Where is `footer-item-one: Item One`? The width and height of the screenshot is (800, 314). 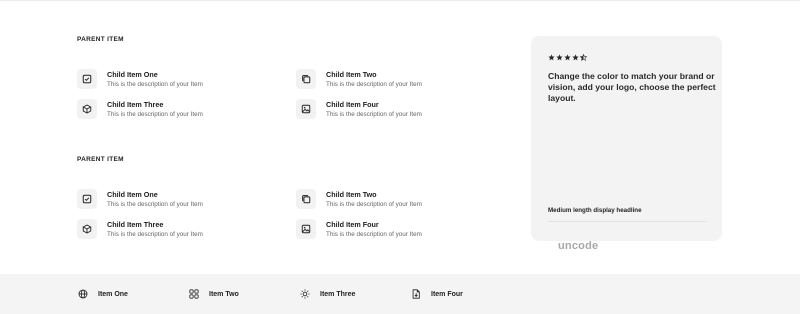 footer-item-one: Item One is located at coordinates (103, 294).